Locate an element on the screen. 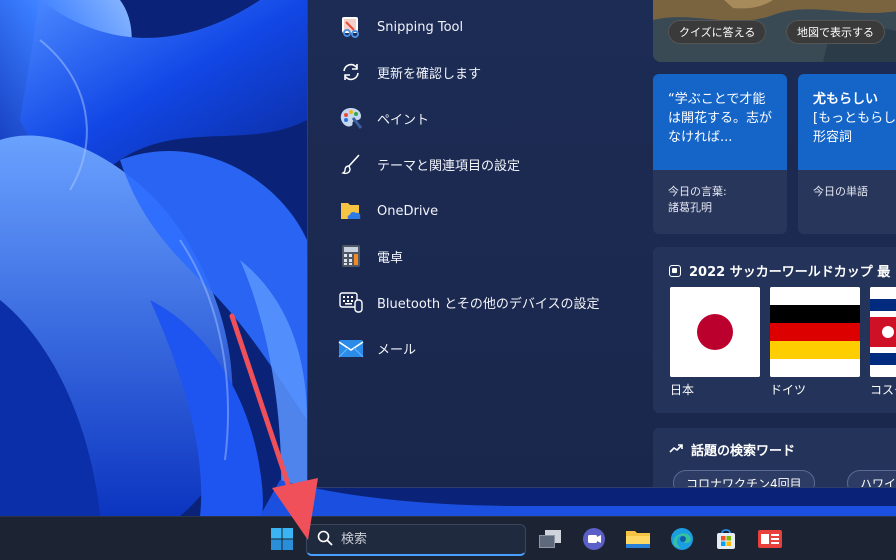 The width and height of the screenshot is (896, 560). team-name: 日本 is located at coordinates (682, 390).